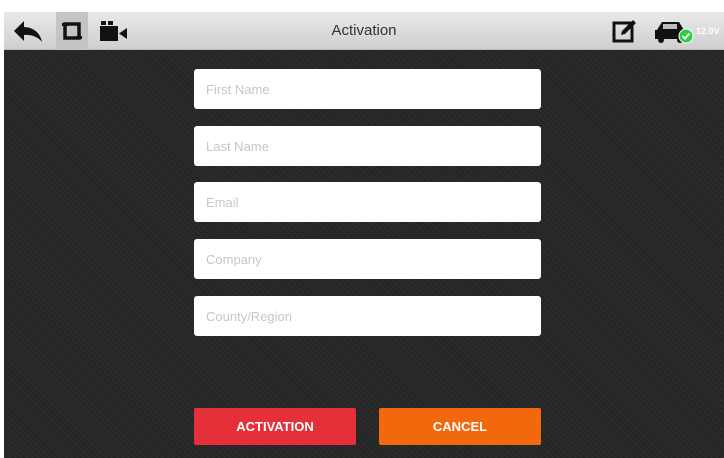  I want to click on edit-icon, so click(624, 31).